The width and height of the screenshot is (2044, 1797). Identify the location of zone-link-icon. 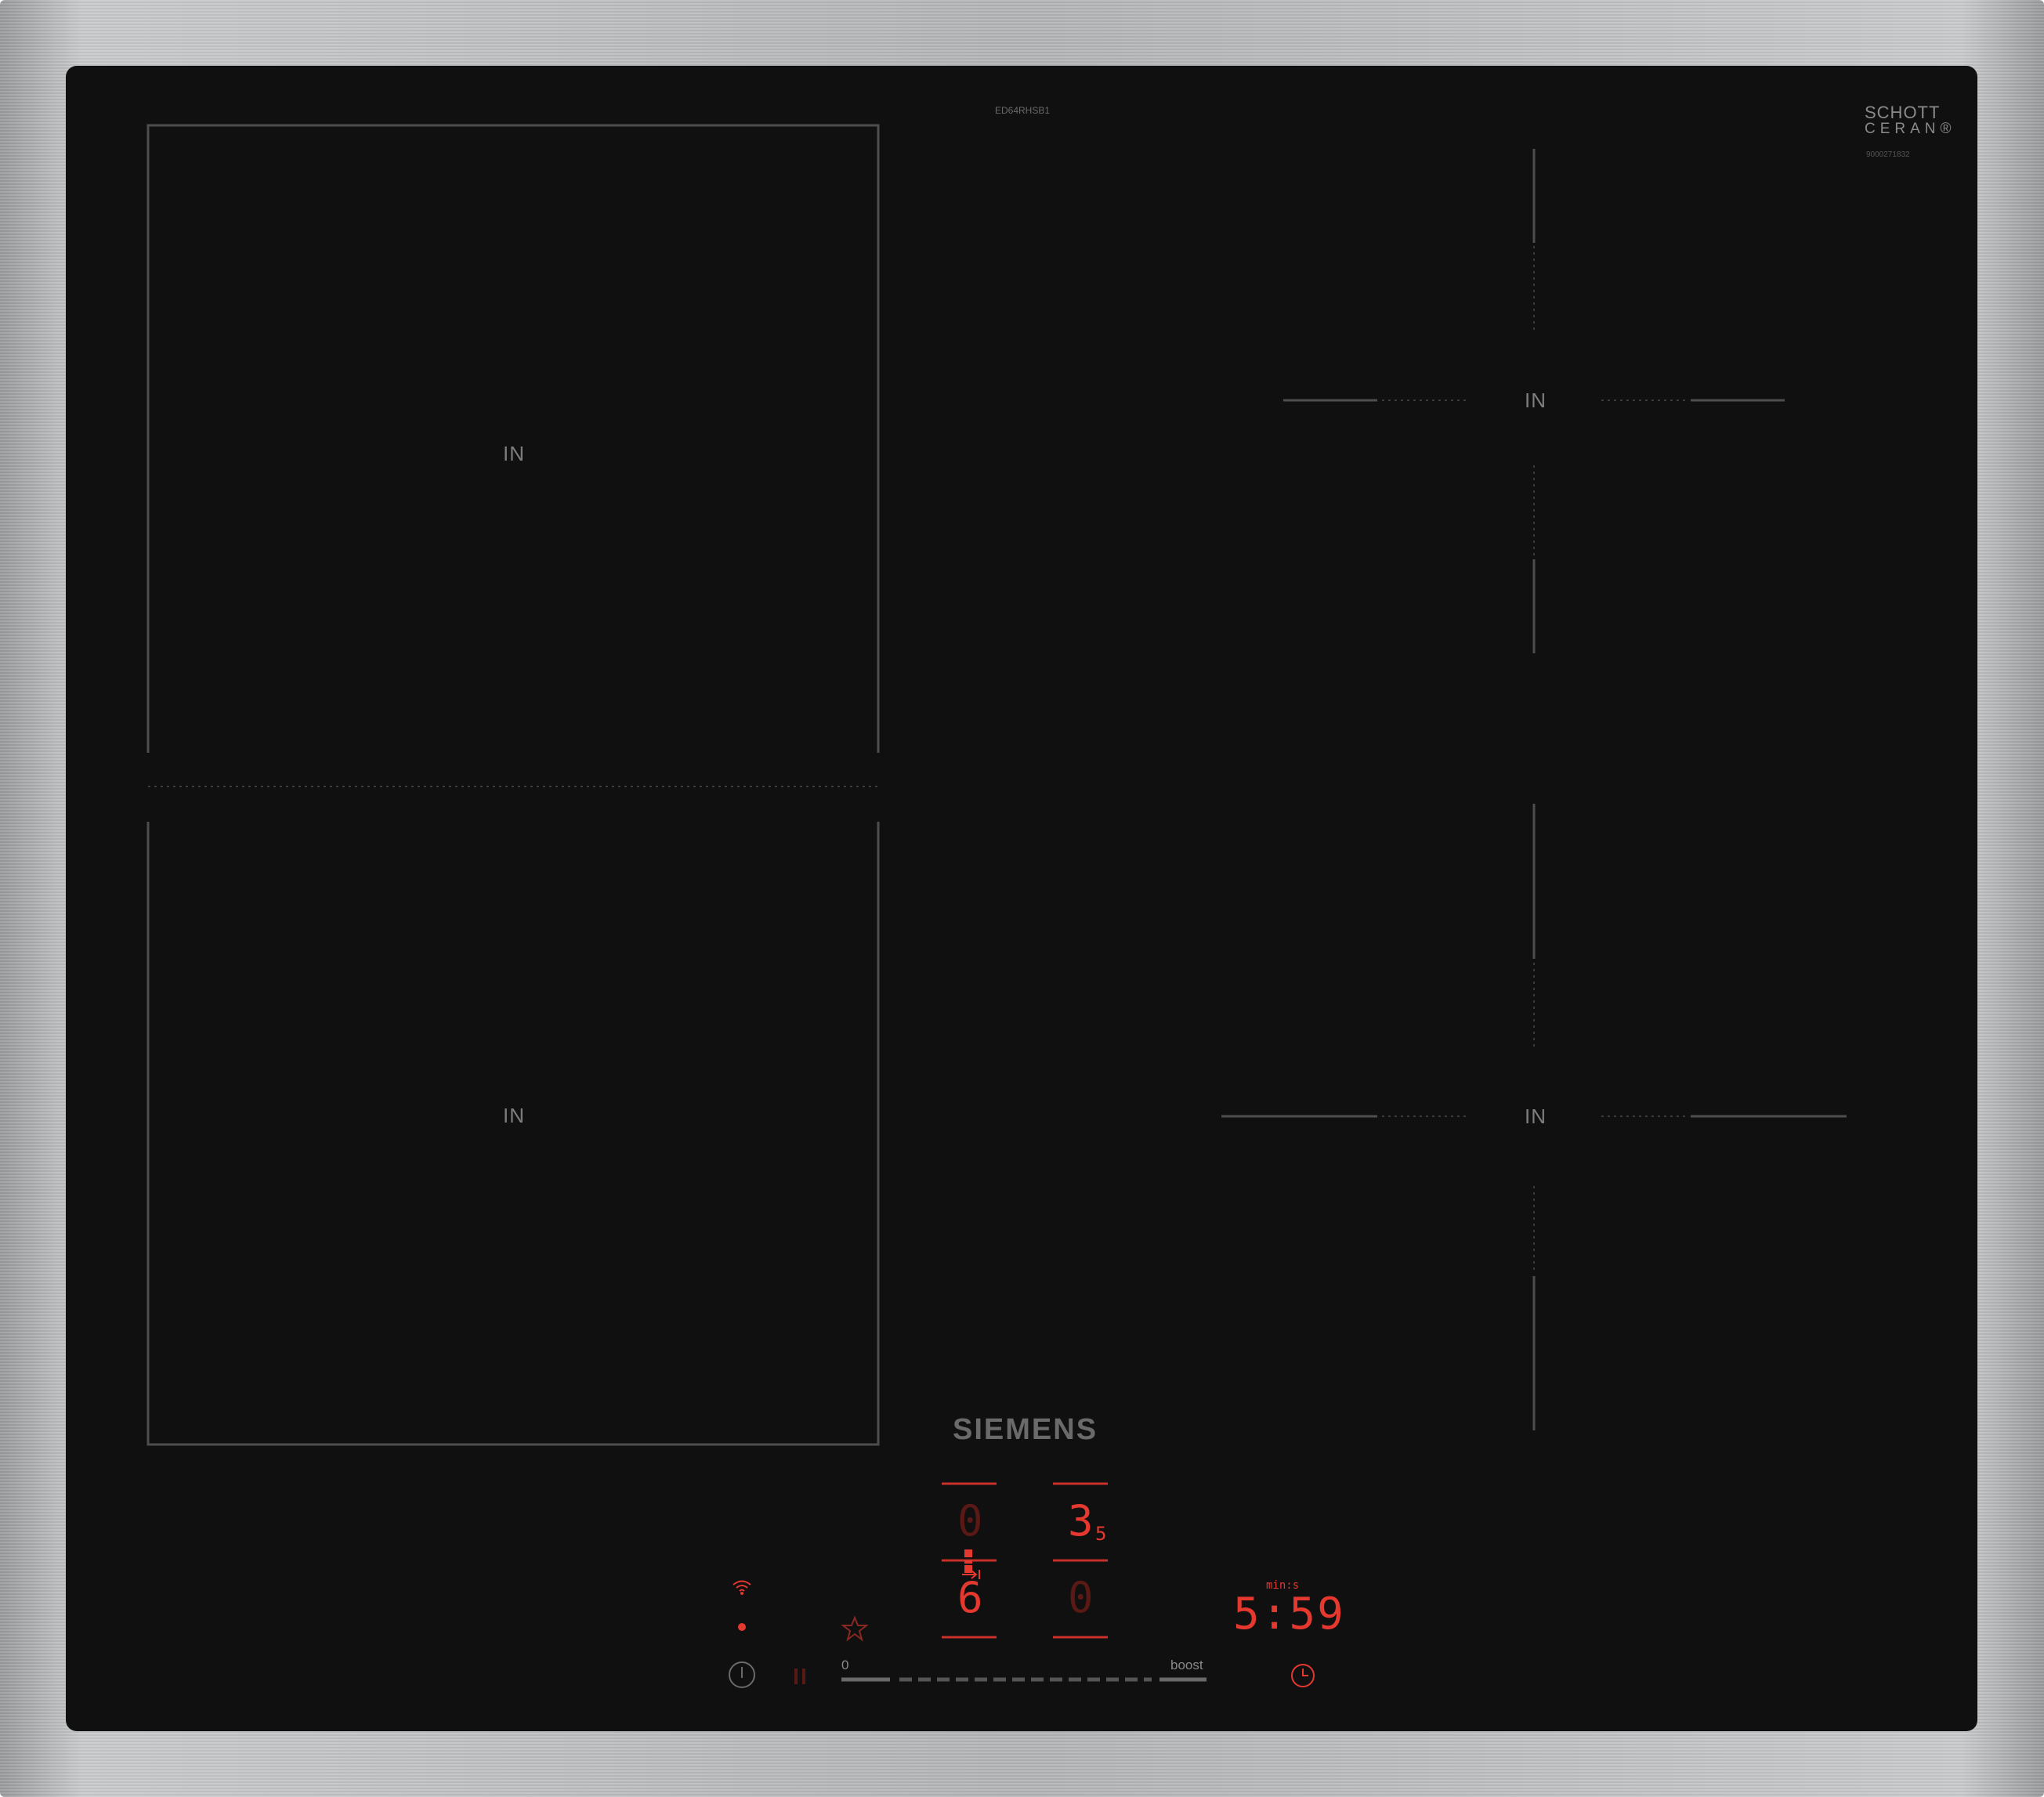
(968, 1561).